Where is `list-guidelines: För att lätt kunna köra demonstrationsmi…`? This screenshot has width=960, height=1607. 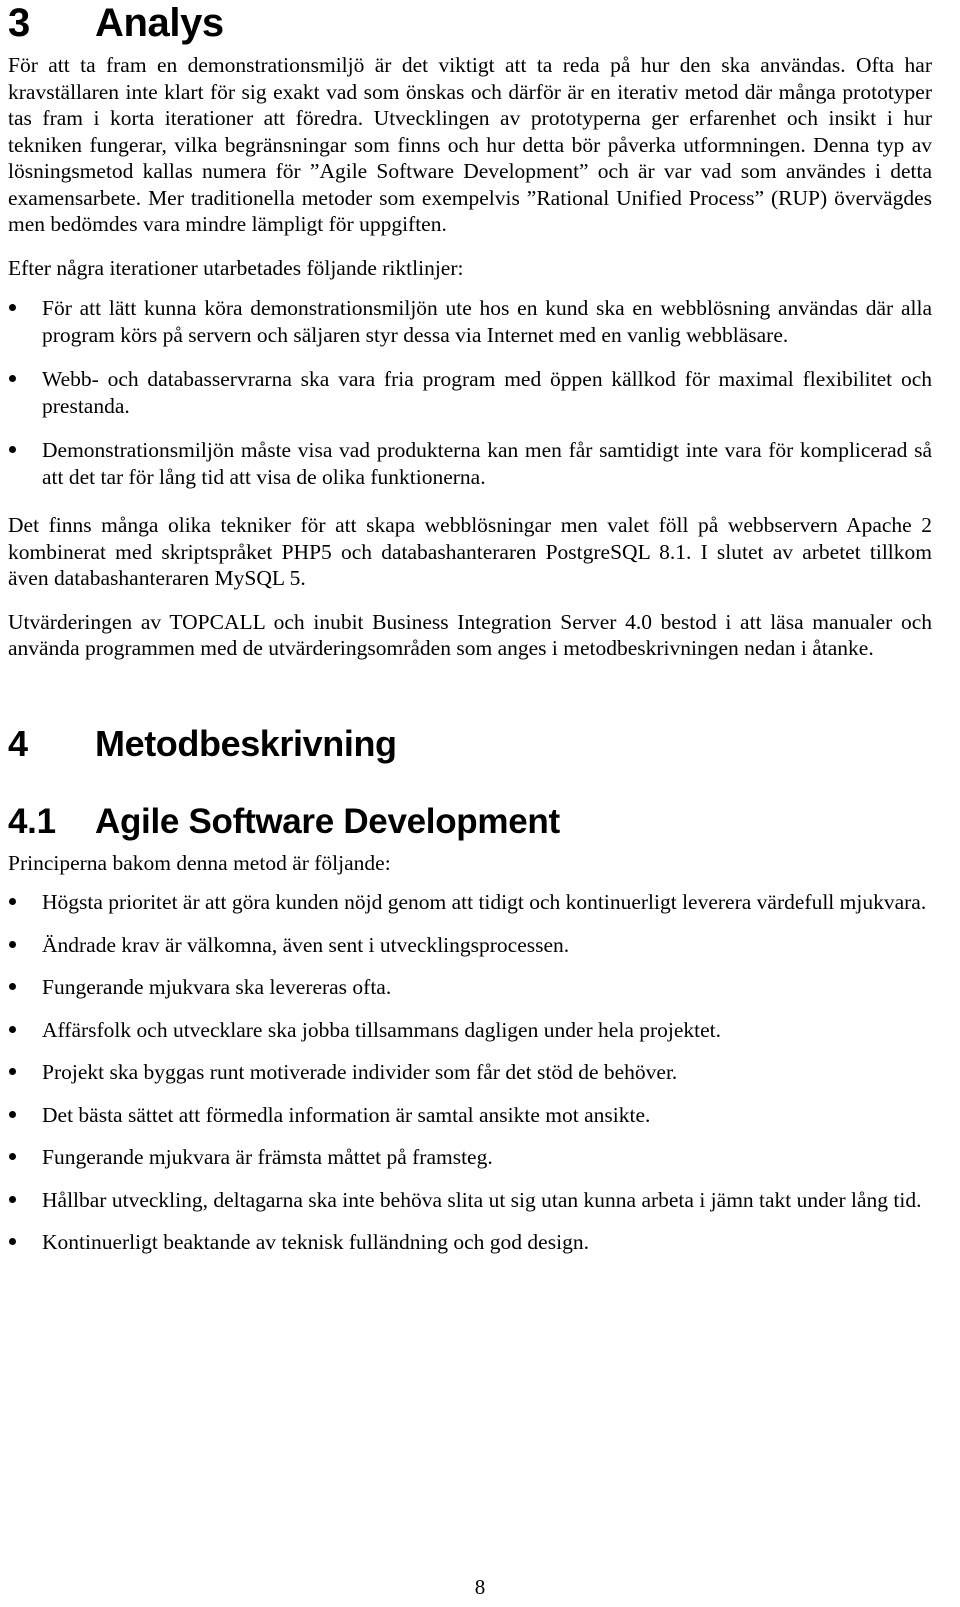 list-guidelines: För att lätt kunna köra demonstrationsmi… is located at coordinates (470, 392).